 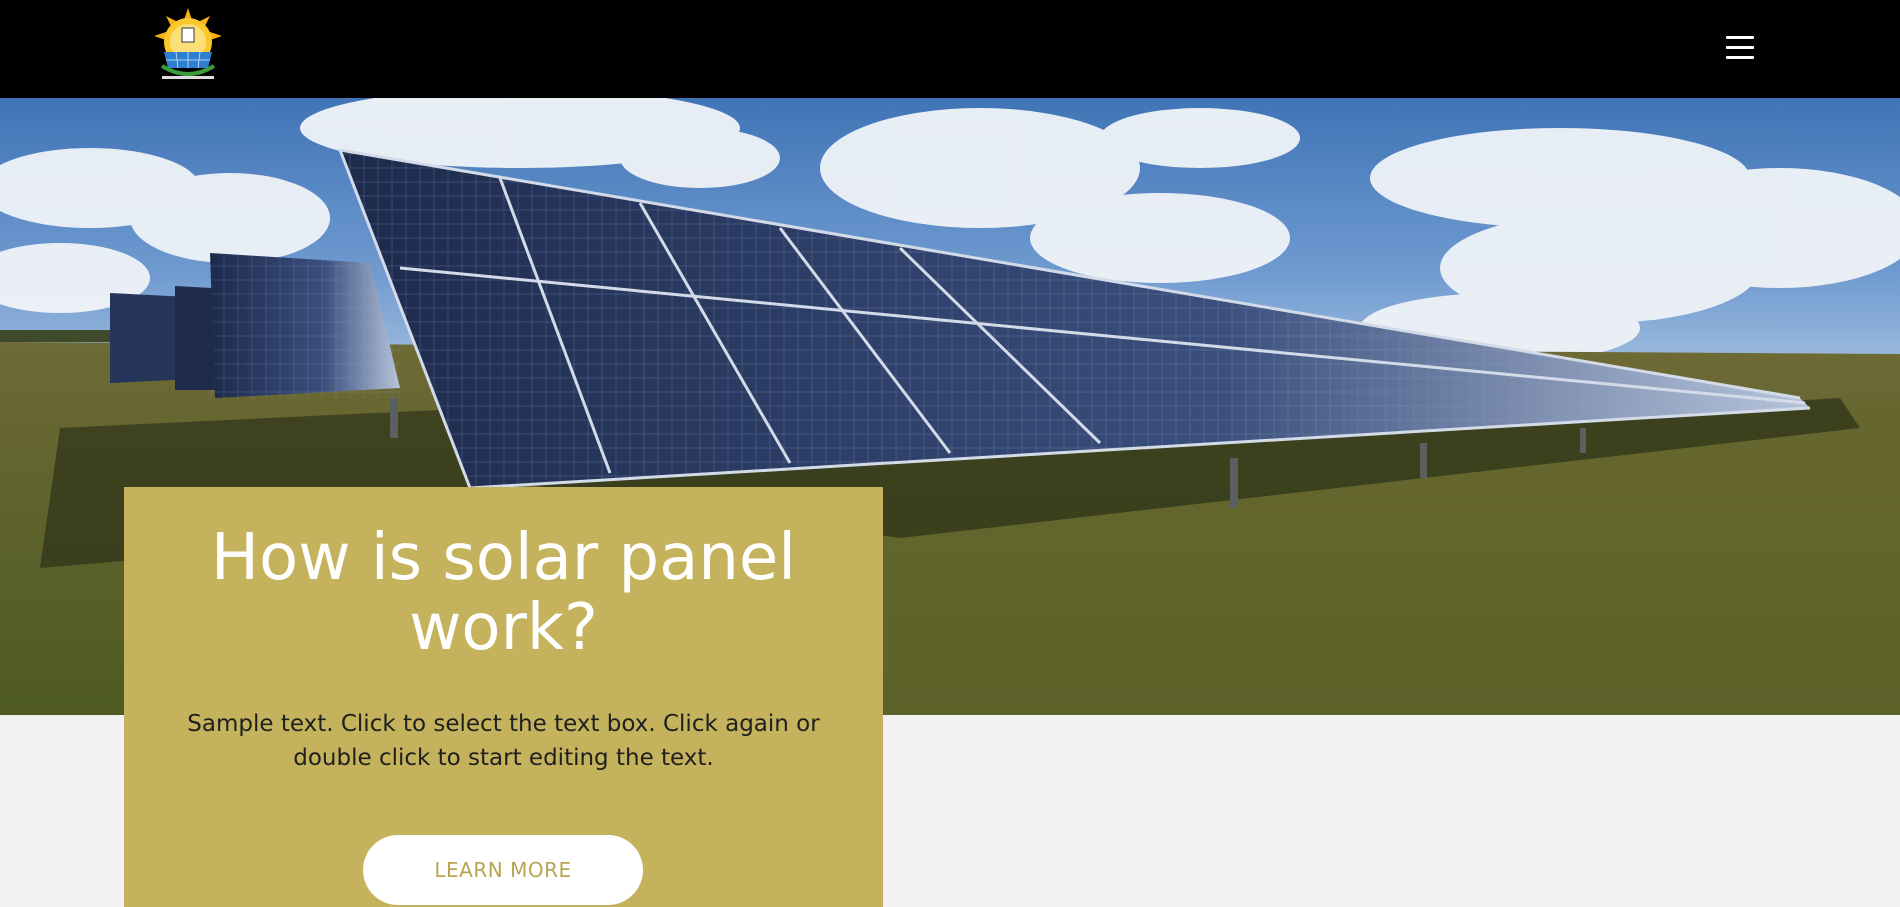 What do you see at coordinates (950, 49) in the screenshot?
I see `site-header` at bounding box center [950, 49].